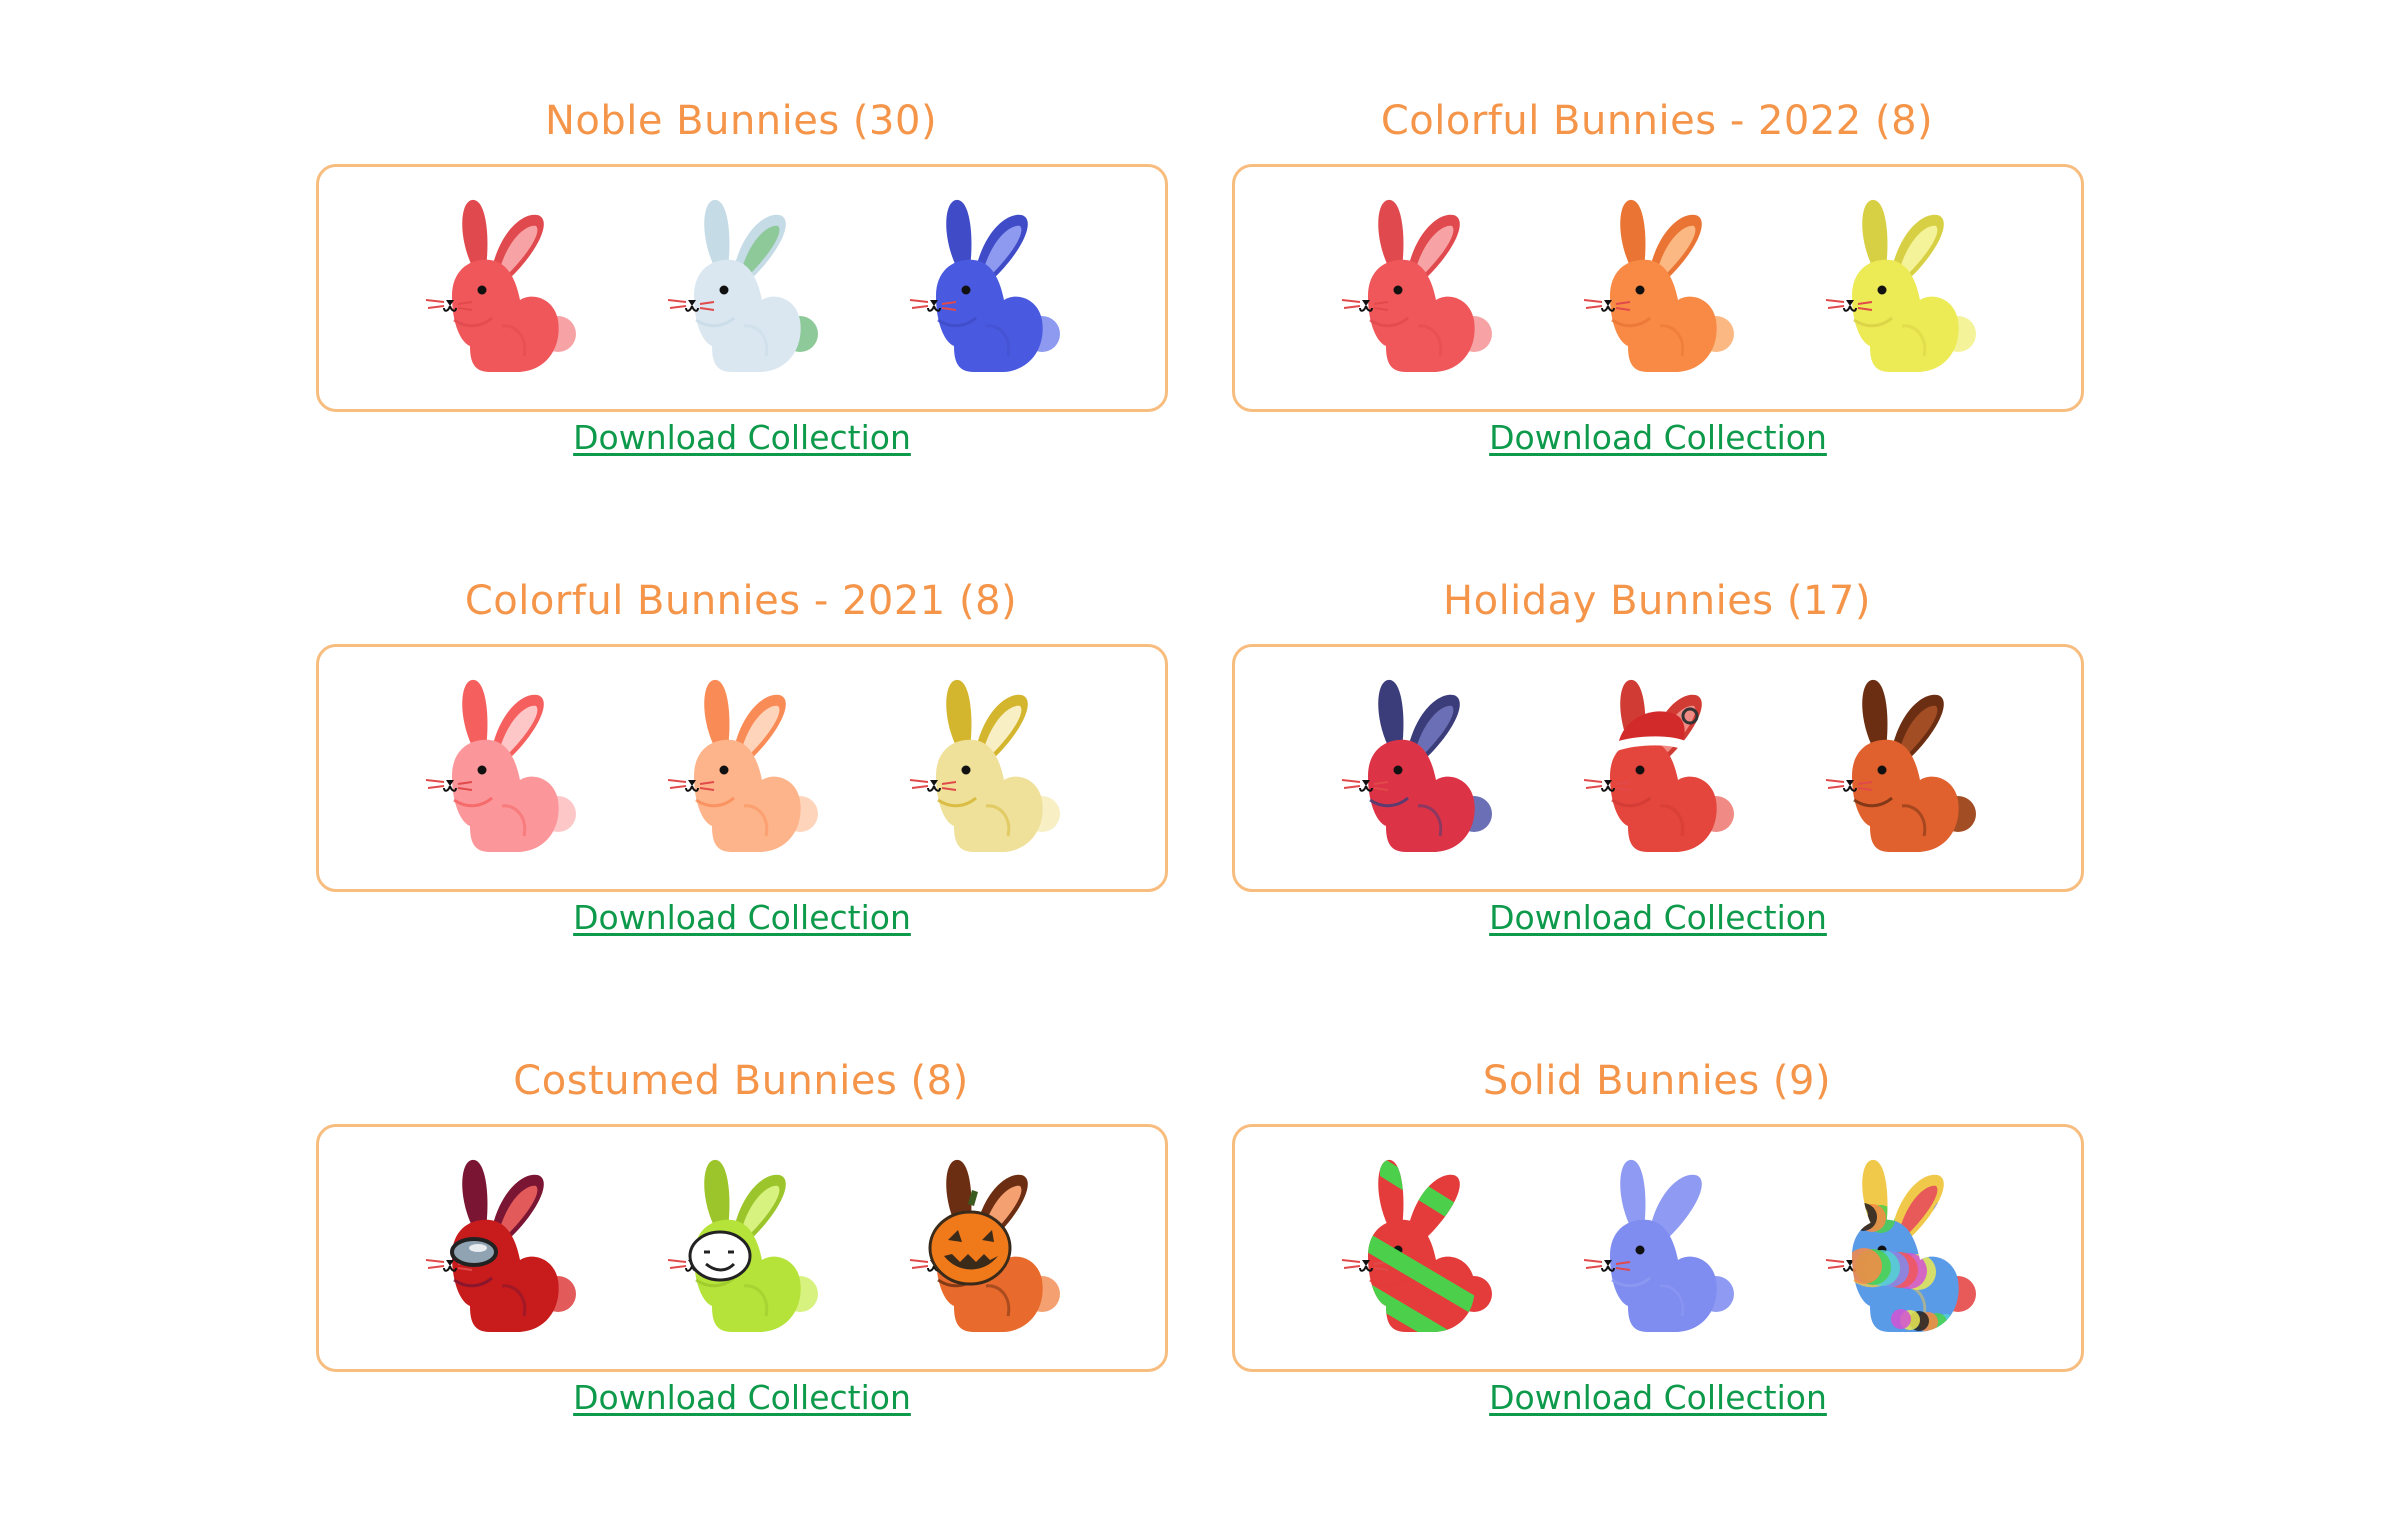 The width and height of the screenshot is (2396, 1528). What do you see at coordinates (741, 601) in the screenshot?
I see `collection-title: Colorful Bunnies - 2021 (8)` at bounding box center [741, 601].